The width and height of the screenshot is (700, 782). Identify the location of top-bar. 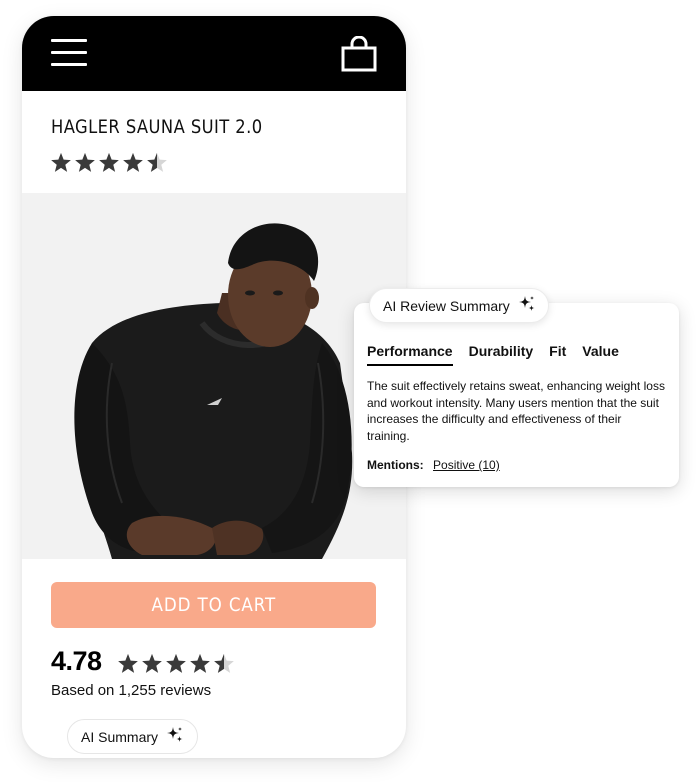
(214, 53).